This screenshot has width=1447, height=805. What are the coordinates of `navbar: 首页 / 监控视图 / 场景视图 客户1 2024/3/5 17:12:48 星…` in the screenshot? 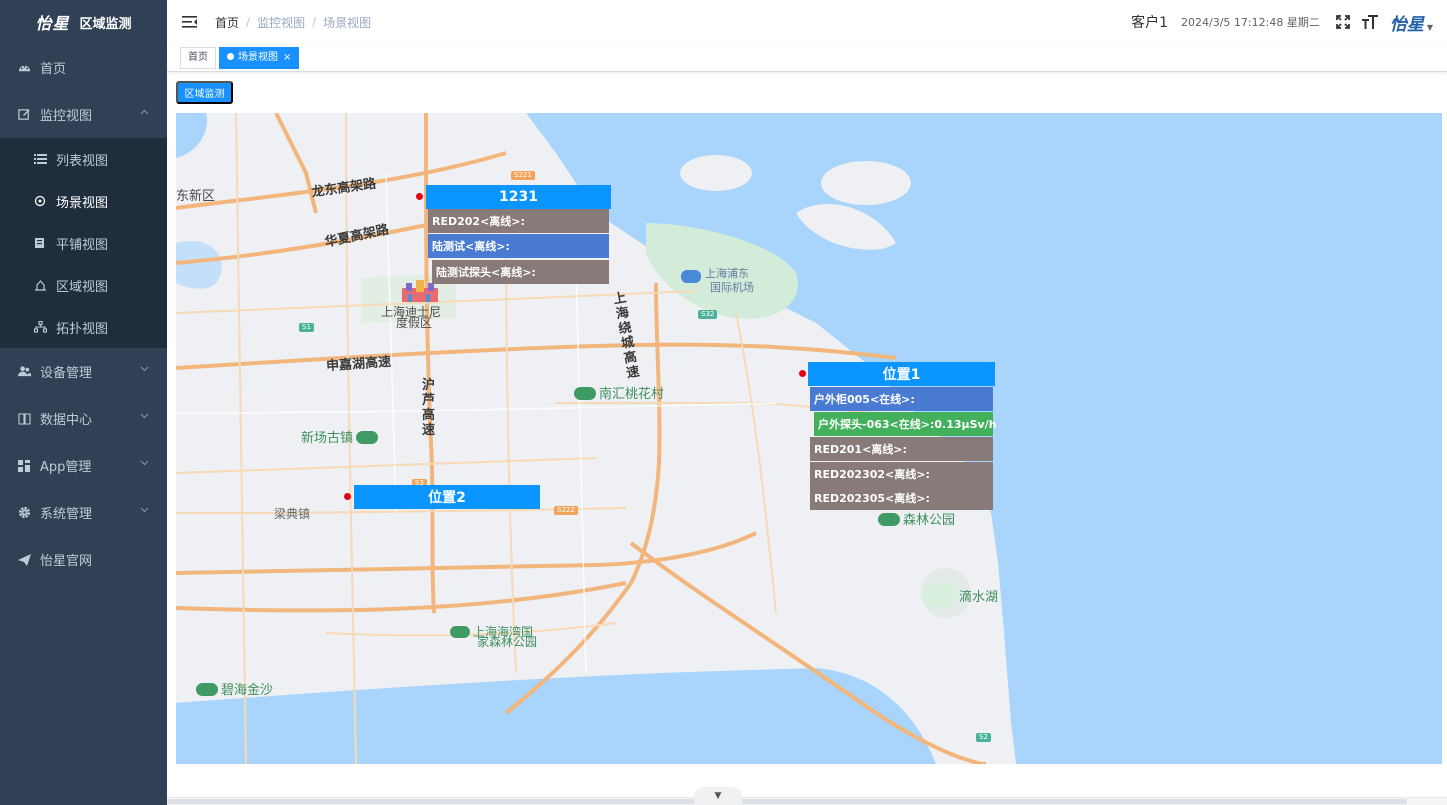 It's located at (807, 22).